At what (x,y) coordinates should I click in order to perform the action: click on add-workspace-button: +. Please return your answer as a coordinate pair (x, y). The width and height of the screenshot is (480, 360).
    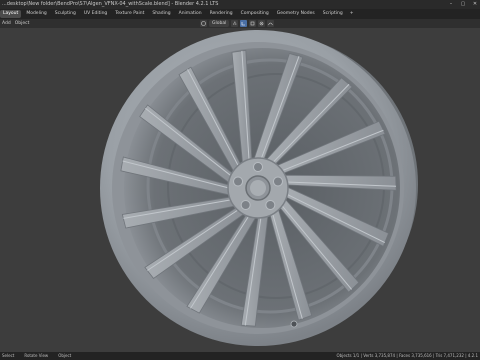
    Looking at the image, I should click on (352, 14).